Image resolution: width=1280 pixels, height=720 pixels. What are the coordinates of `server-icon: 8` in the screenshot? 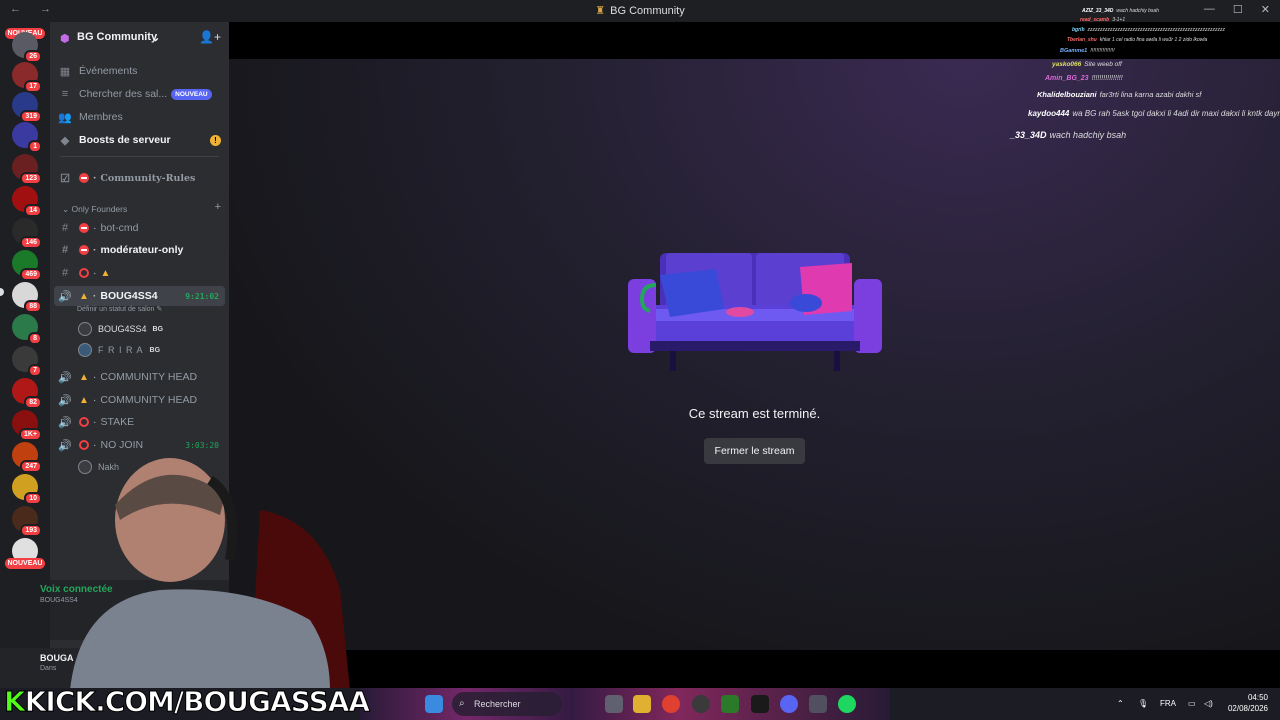 It's located at (27, 329).